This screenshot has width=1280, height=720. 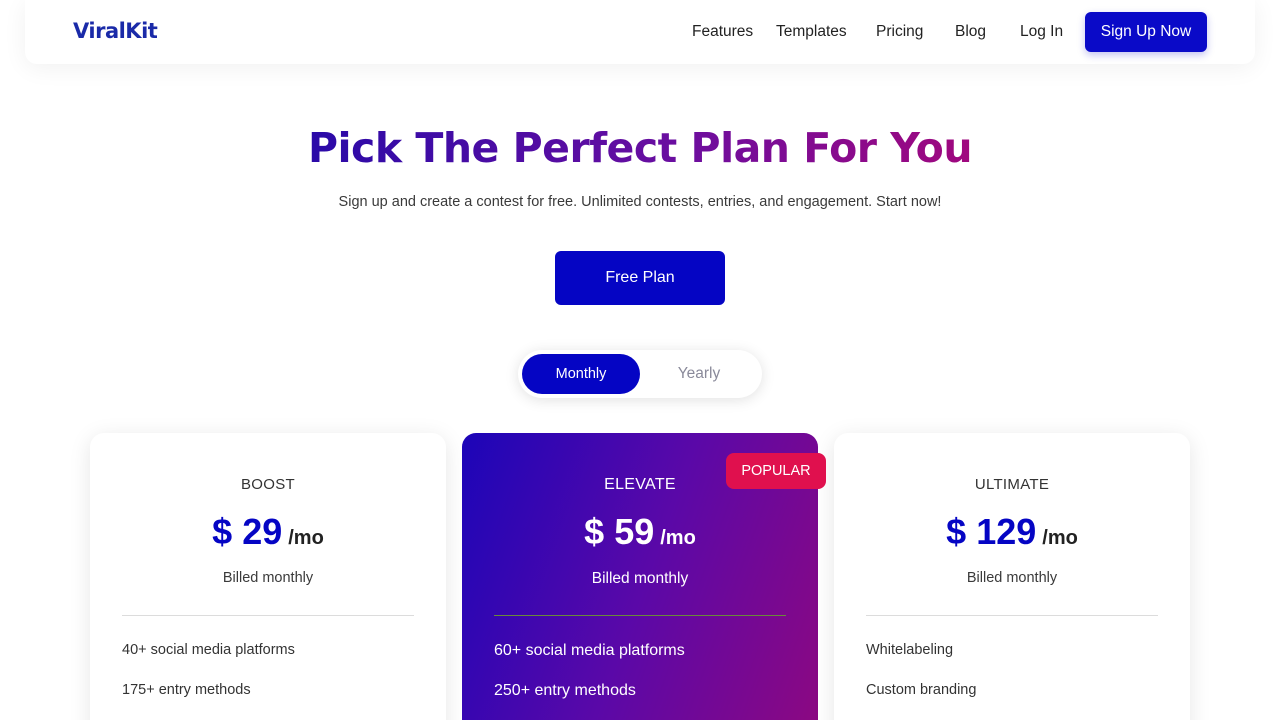 What do you see at coordinates (115, 31) in the screenshot?
I see `logo: ViralKit` at bounding box center [115, 31].